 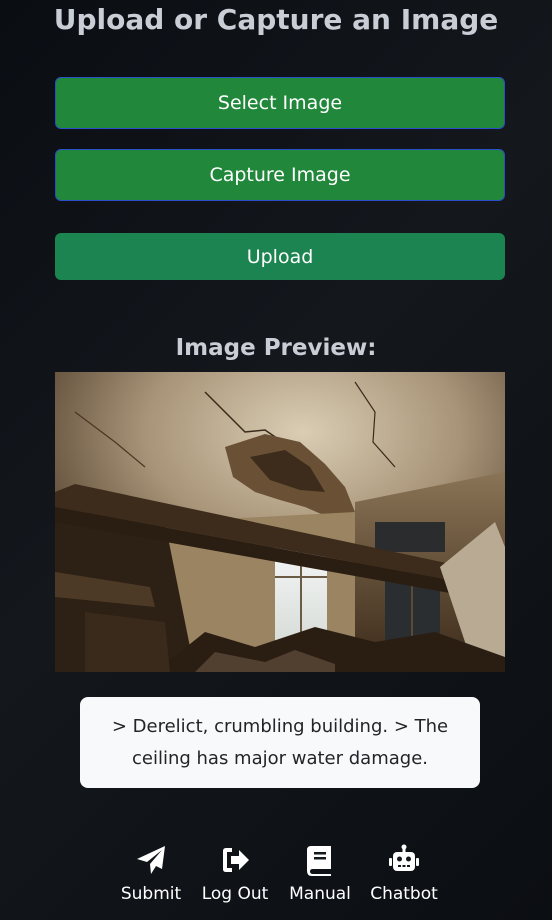 What do you see at coordinates (151, 894) in the screenshot?
I see `nav-submit-label: Submit` at bounding box center [151, 894].